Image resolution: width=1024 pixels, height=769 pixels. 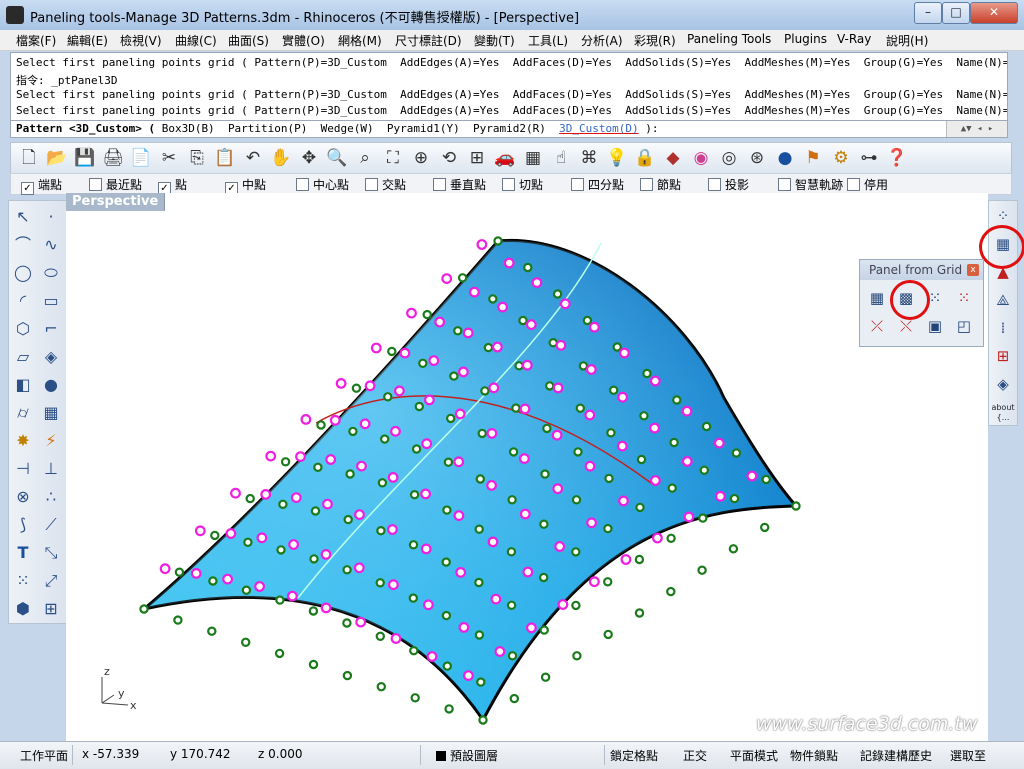 What do you see at coordinates (23, 385) in the screenshot?
I see `box-icon: ◧` at bounding box center [23, 385].